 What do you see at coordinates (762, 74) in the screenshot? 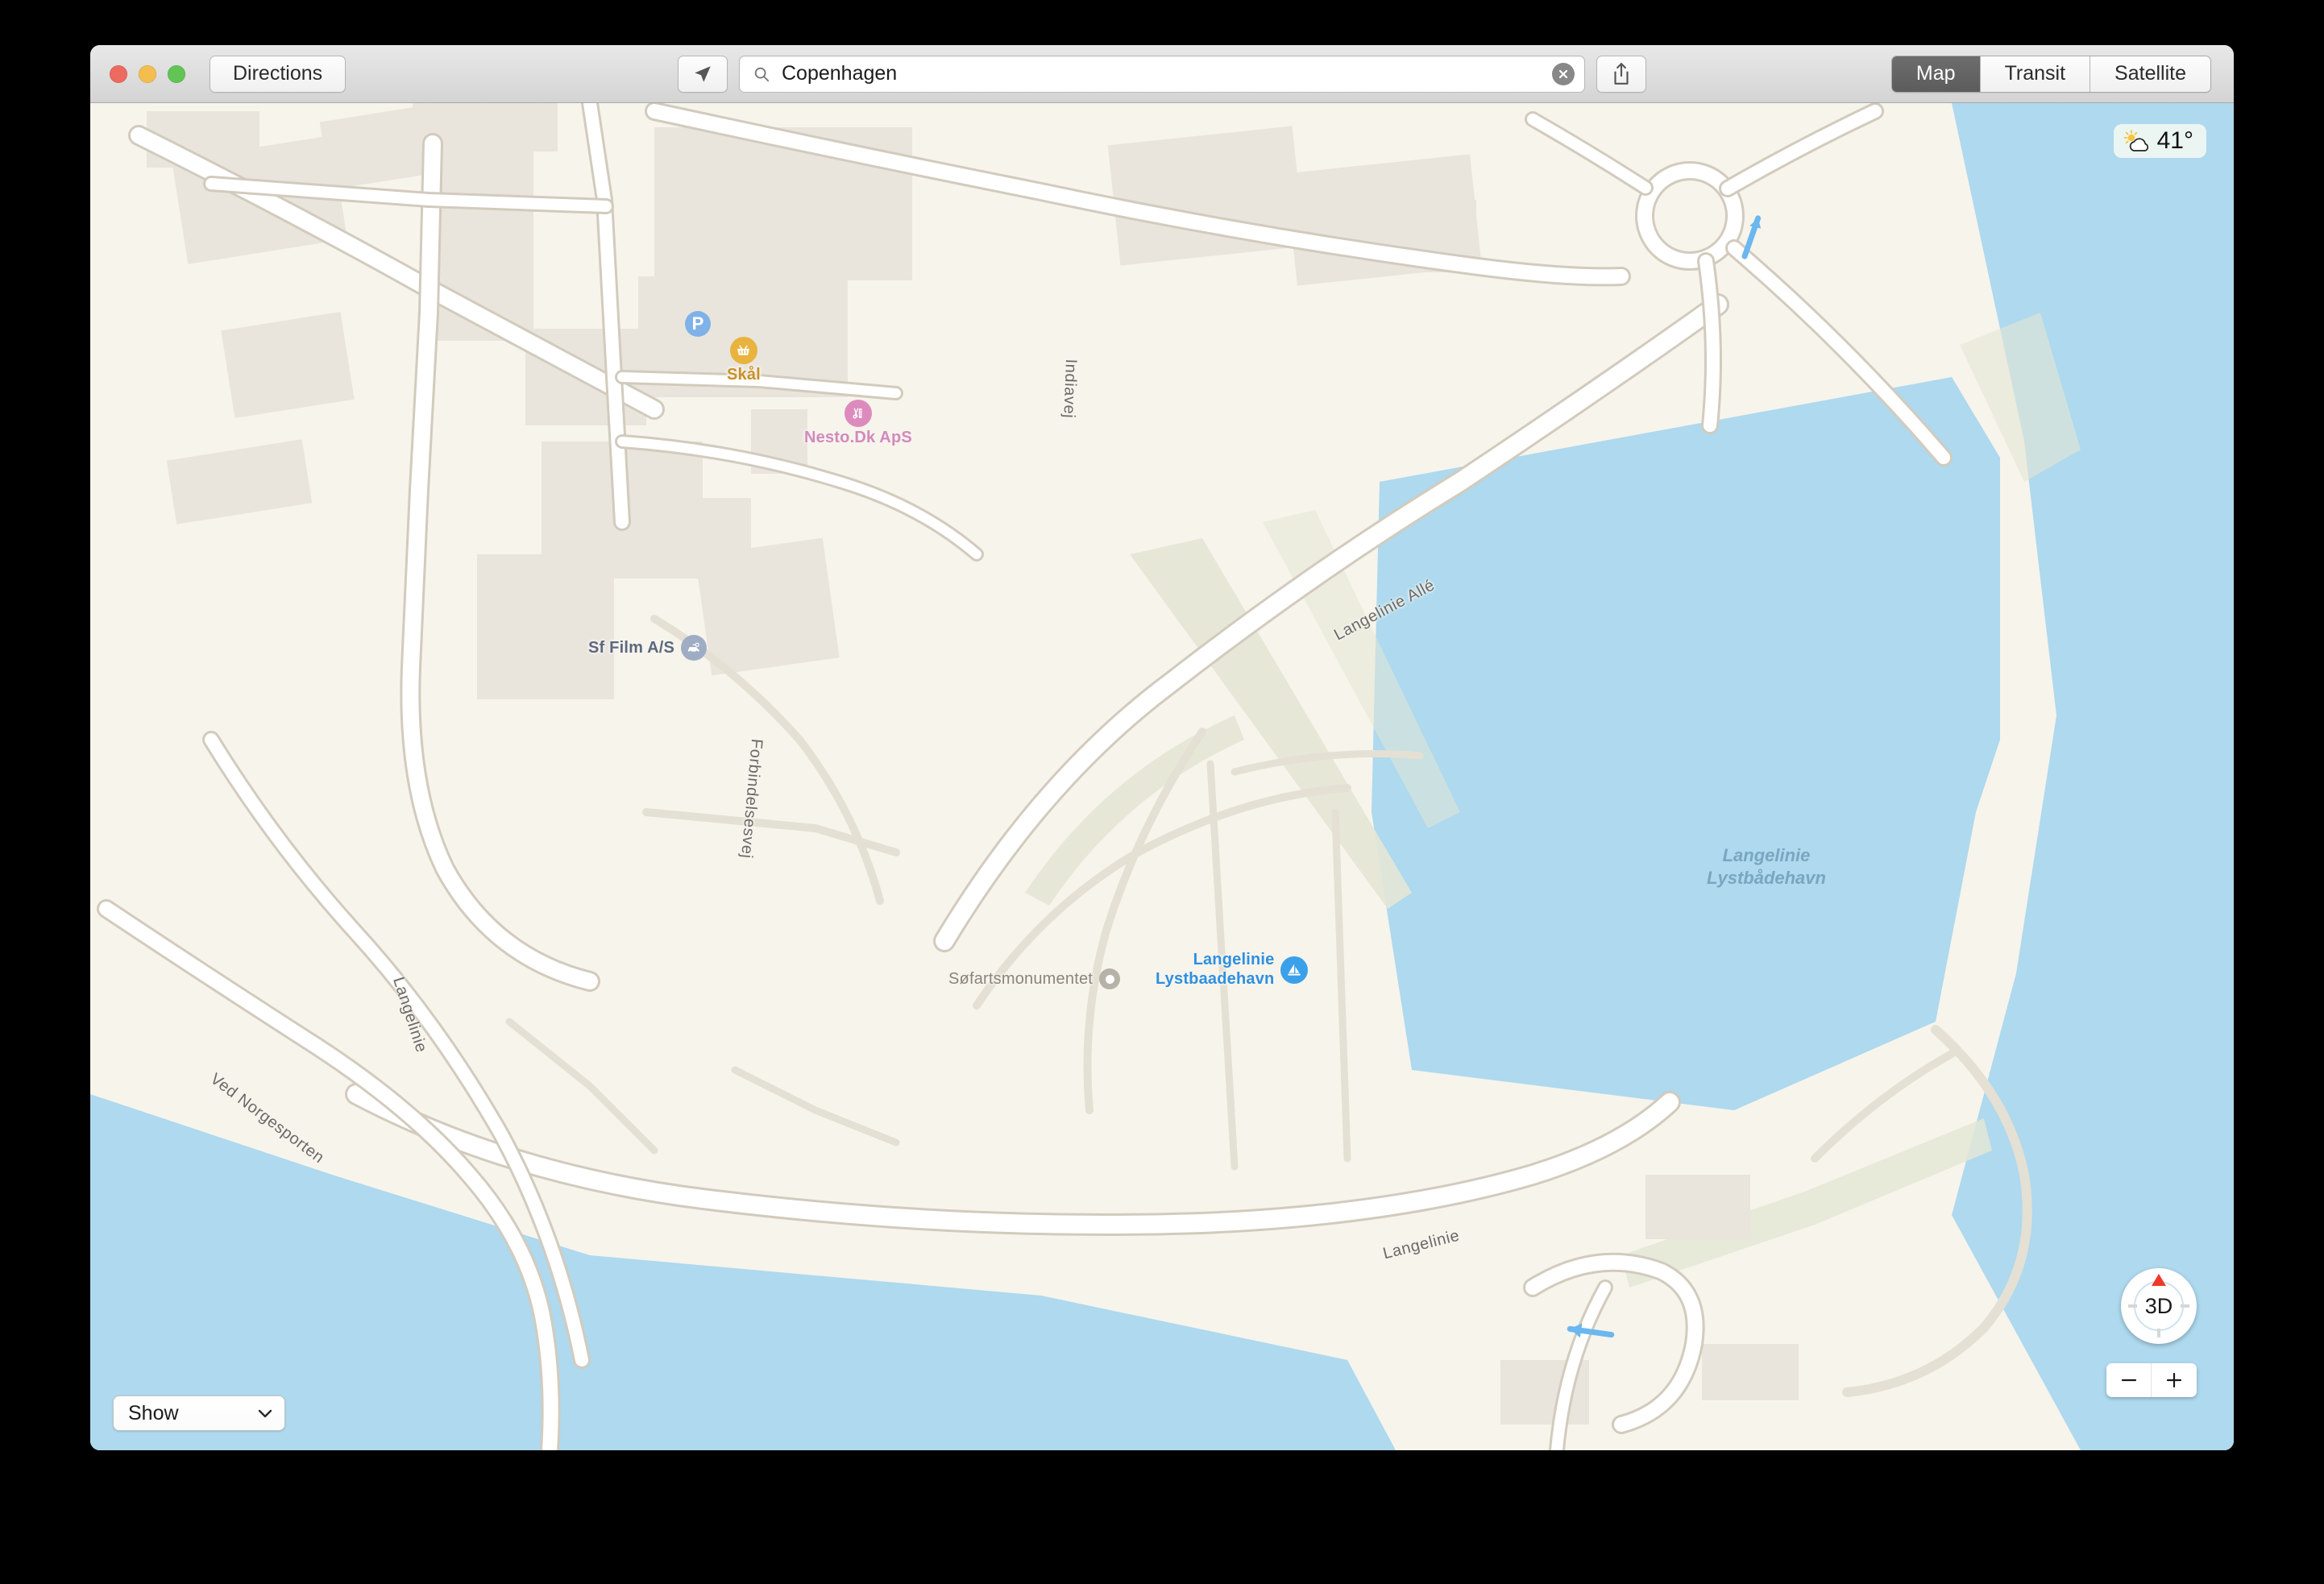
I see `search-icon` at bounding box center [762, 74].